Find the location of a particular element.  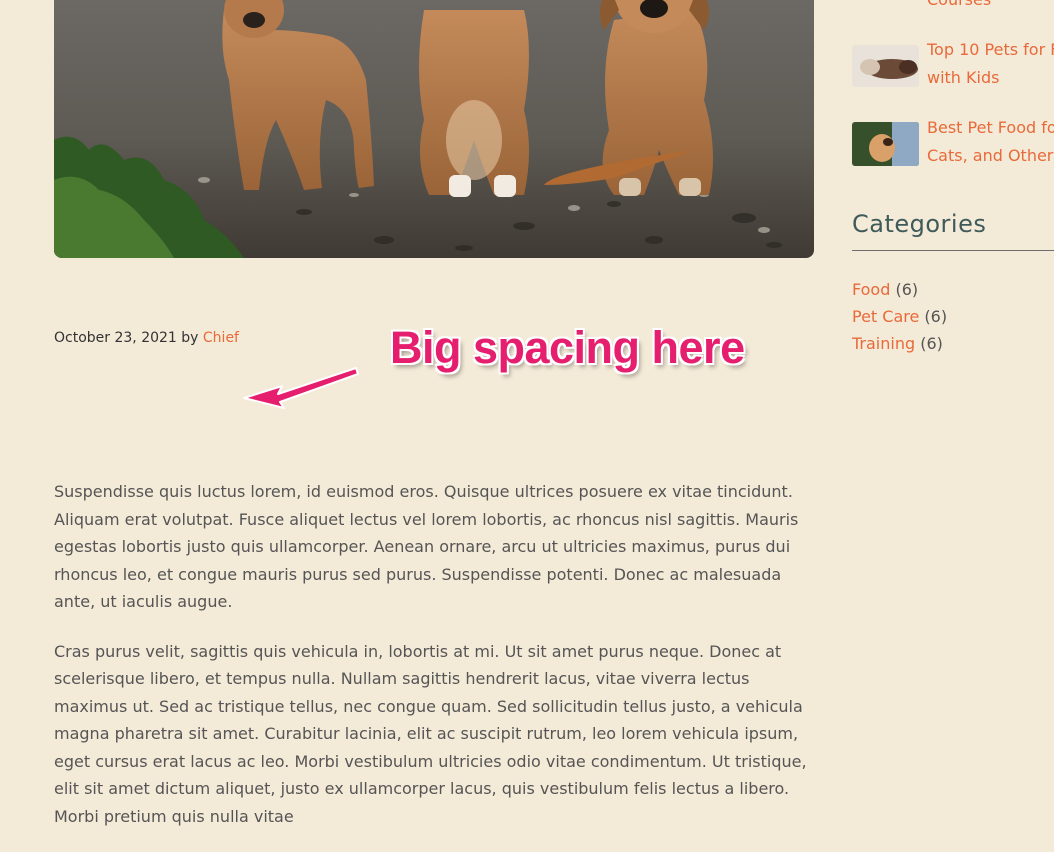

recent-post-link: Best Pet Food fo is located at coordinates (990, 128).